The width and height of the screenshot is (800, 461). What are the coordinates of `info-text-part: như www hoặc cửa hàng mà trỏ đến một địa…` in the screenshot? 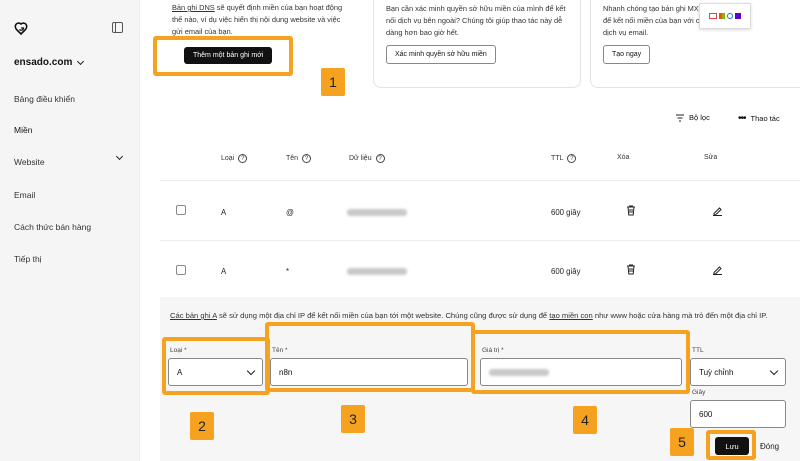 It's located at (680, 315).